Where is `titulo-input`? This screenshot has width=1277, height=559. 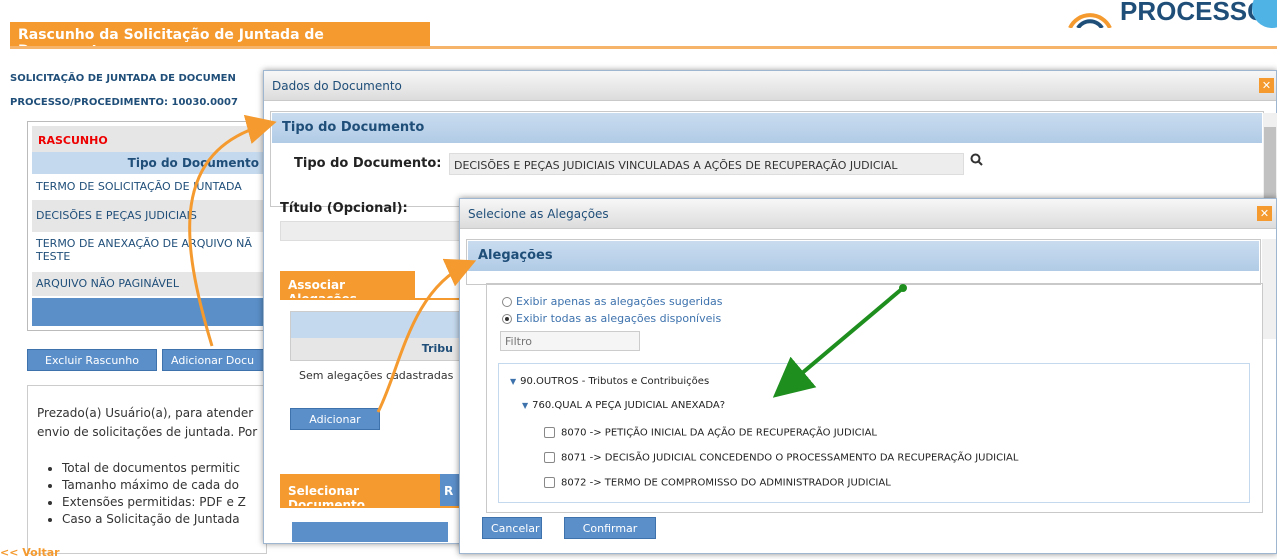
titulo-input is located at coordinates (370, 231).